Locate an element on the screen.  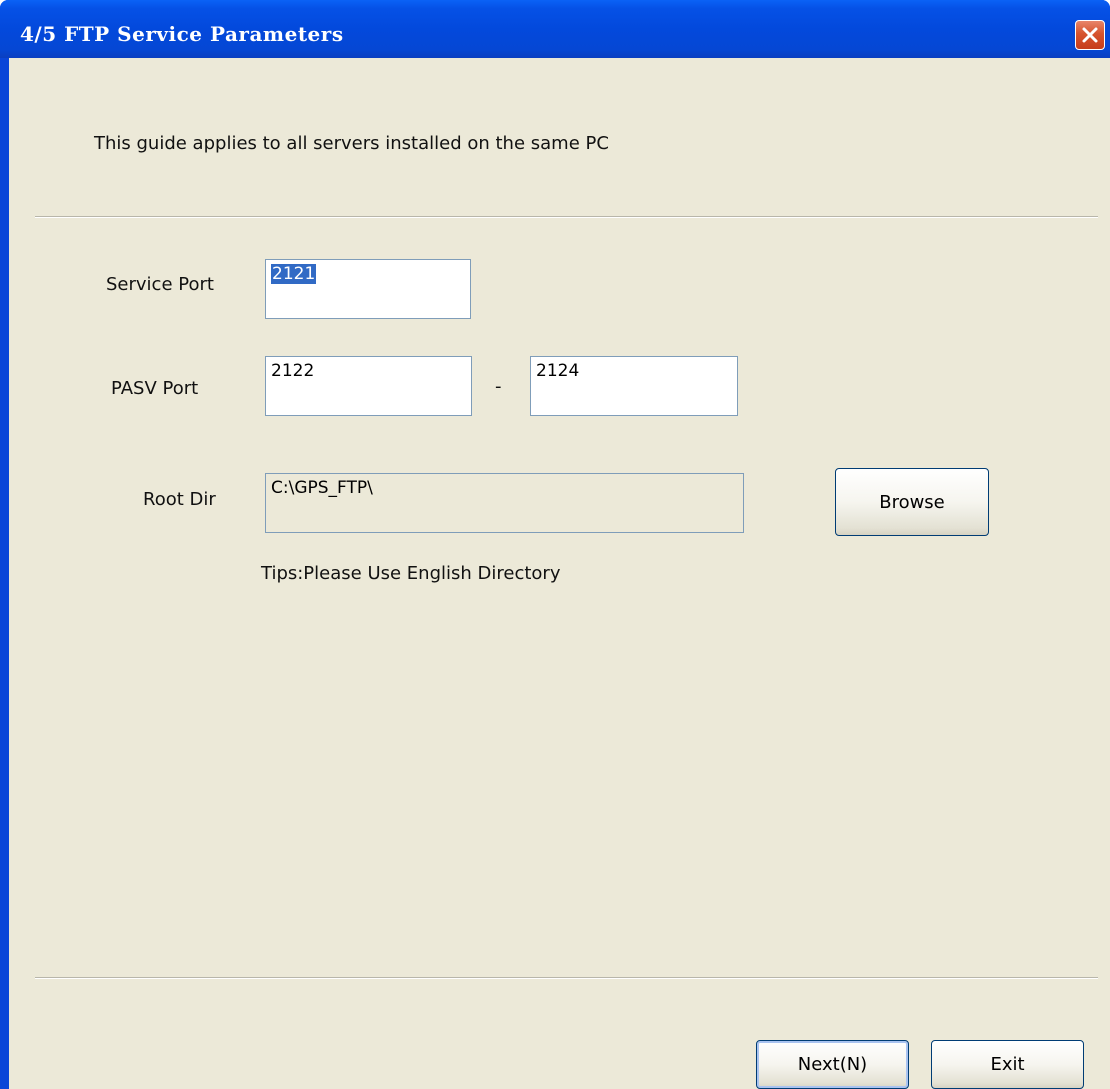
tips-text: Tips:Please Use English Directory is located at coordinates (411, 573).